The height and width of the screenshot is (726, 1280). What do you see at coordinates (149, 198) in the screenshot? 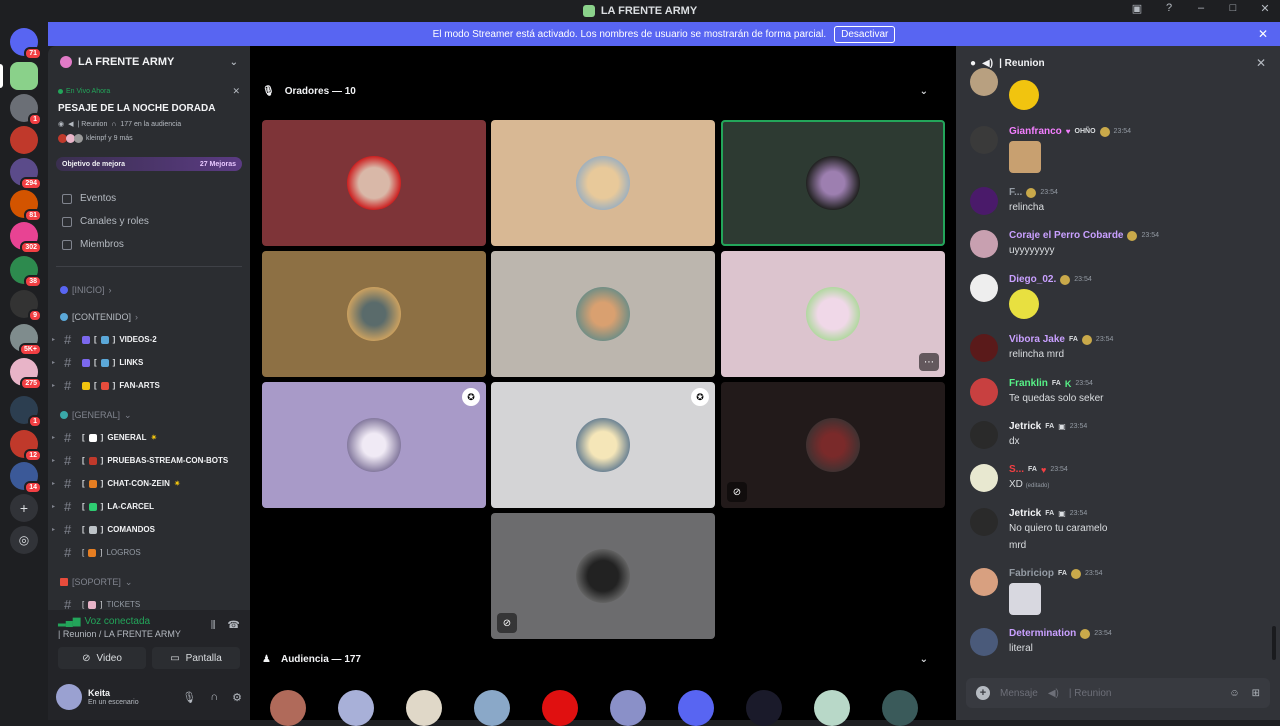
I see `nav-events: Eventos` at bounding box center [149, 198].